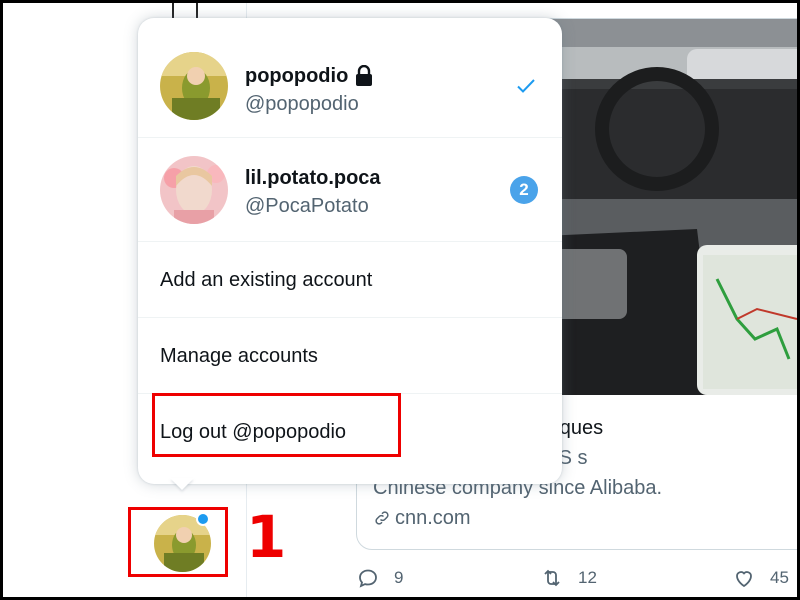 Image resolution: width=800 pixels, height=600 pixels. I want to click on reply-count: 9, so click(399, 577).